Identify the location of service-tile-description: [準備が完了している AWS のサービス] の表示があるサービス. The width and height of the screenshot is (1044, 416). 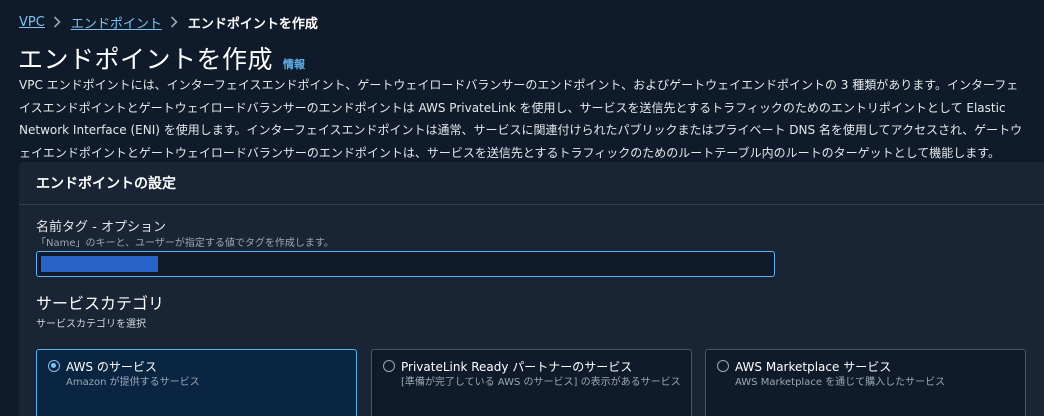
(541, 382).